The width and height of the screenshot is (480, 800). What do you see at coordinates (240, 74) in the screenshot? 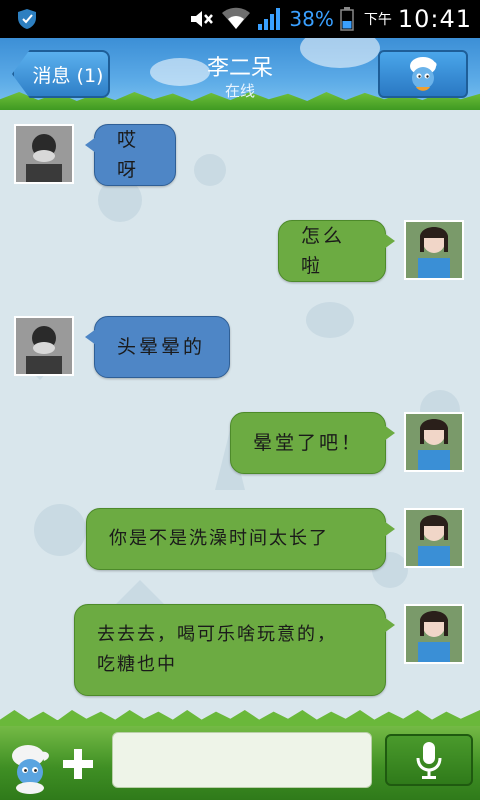
I see `chat-header: 消息 (1) 李二呆 在线` at bounding box center [240, 74].